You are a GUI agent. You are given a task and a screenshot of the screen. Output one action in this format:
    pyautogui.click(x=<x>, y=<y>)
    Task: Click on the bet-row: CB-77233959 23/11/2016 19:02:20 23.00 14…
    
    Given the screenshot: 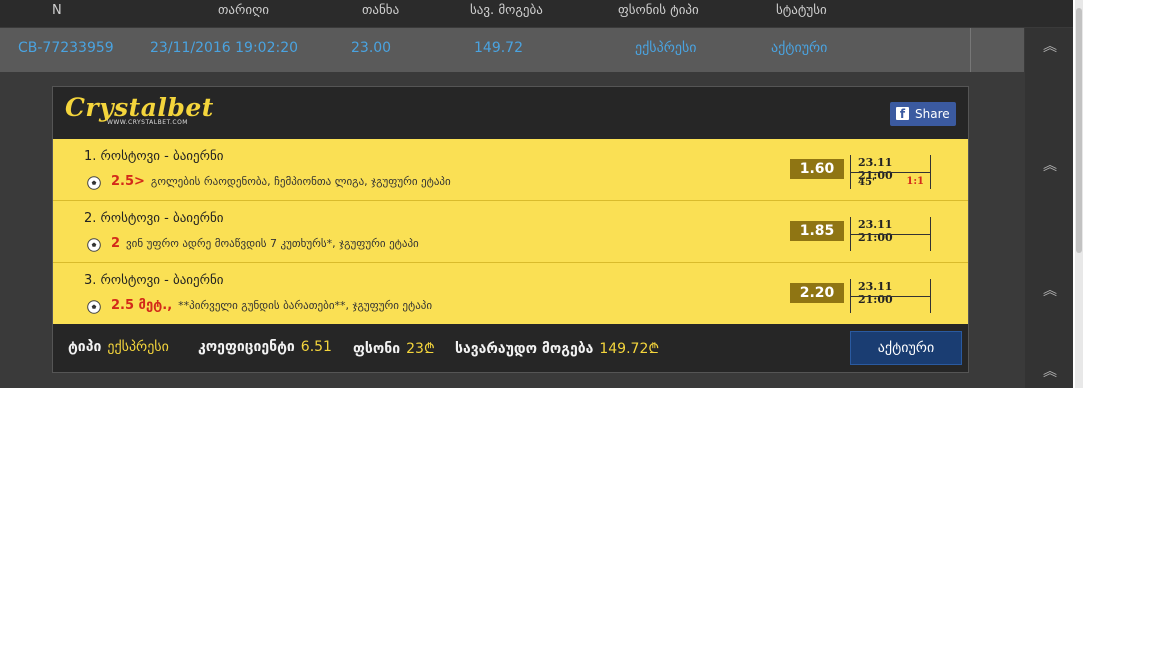 What is the action you would take?
    pyautogui.click(x=512, y=50)
    